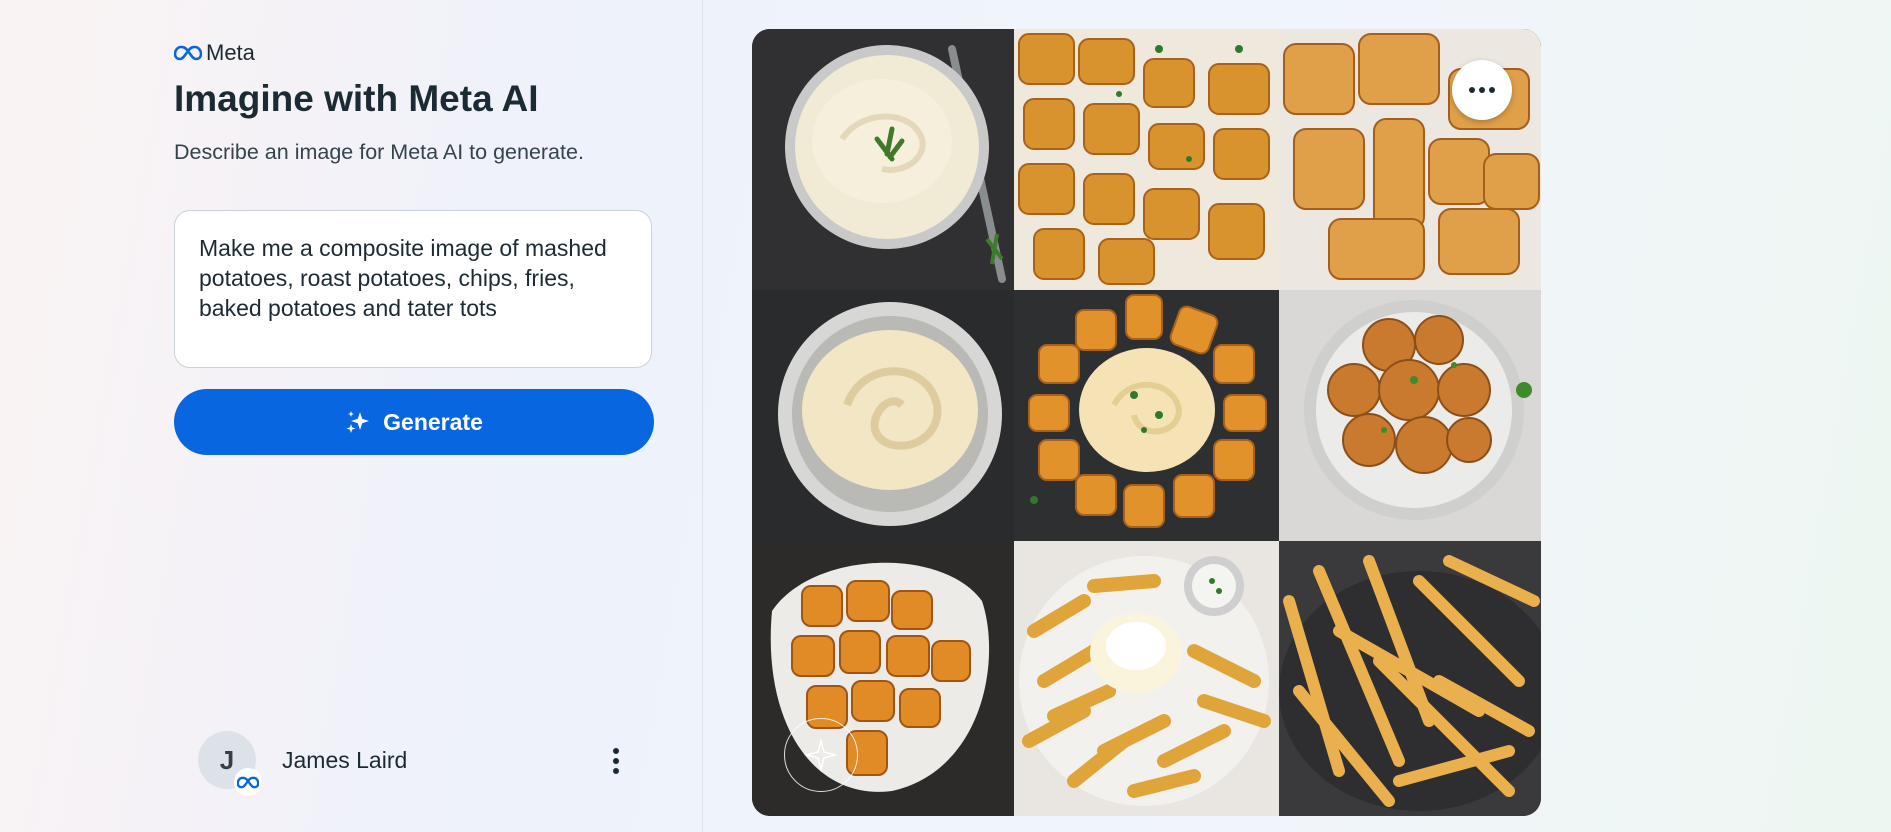 This screenshot has width=1891, height=832. What do you see at coordinates (883, 159) in the screenshot?
I see `mashed-potatoes-bowl` at bounding box center [883, 159].